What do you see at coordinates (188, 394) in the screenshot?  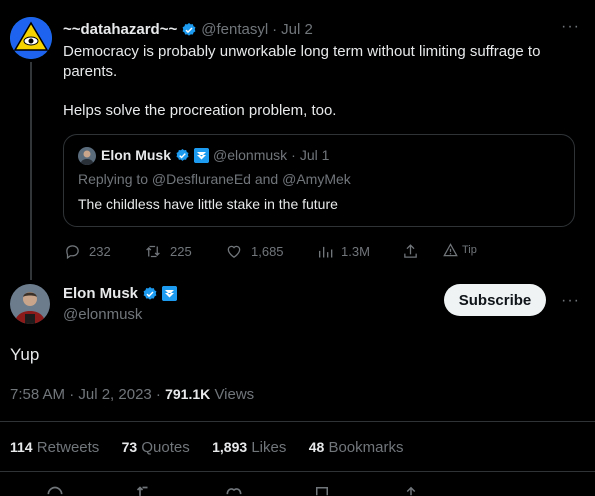 I see `views-total: 791.1K` at bounding box center [188, 394].